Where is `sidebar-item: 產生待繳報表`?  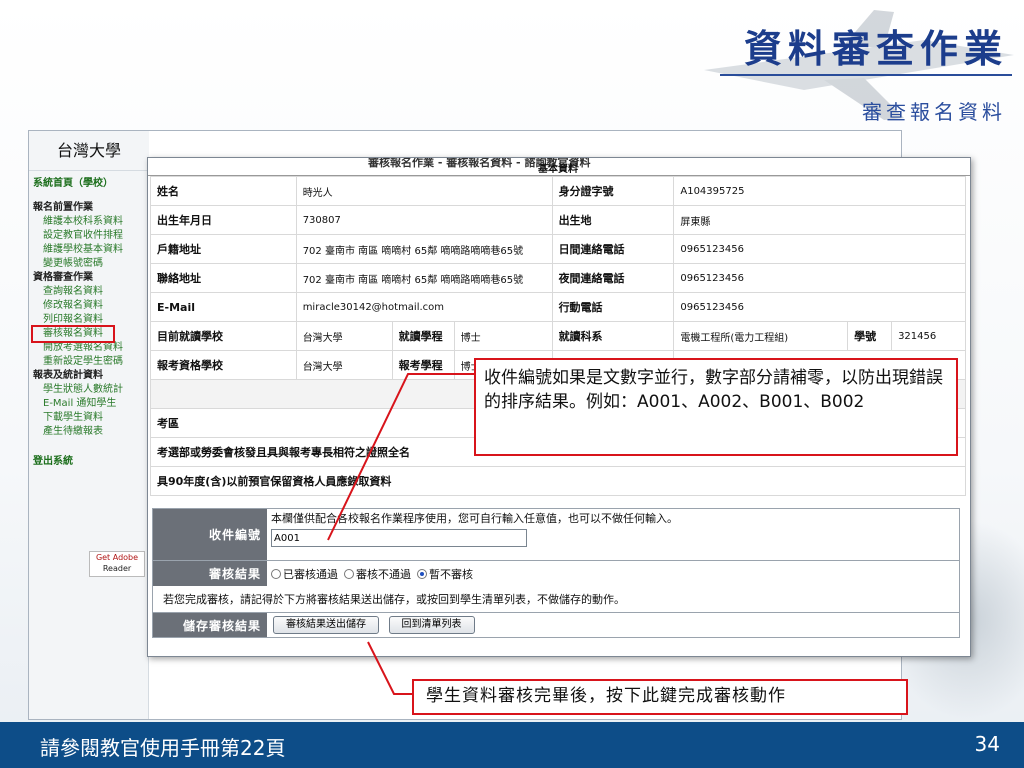 sidebar-item: 產生待繳報表 is located at coordinates (88, 432).